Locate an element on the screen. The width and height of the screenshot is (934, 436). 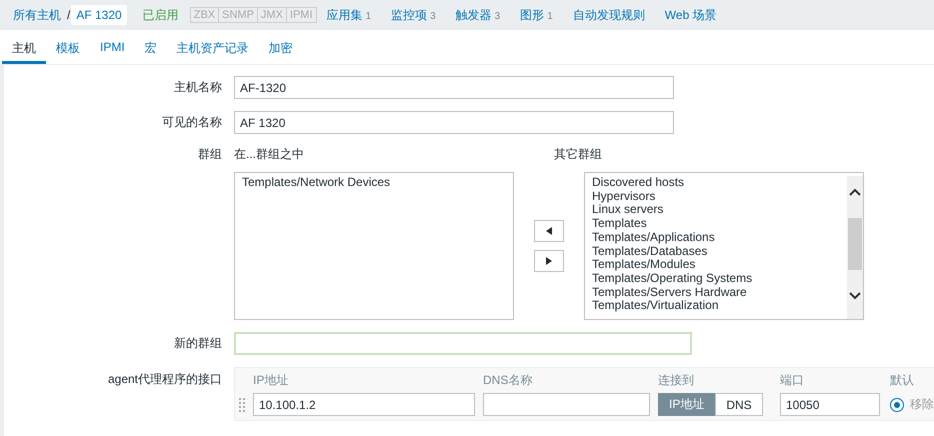
nav-link: 触发器 3 is located at coordinates (478, 15).